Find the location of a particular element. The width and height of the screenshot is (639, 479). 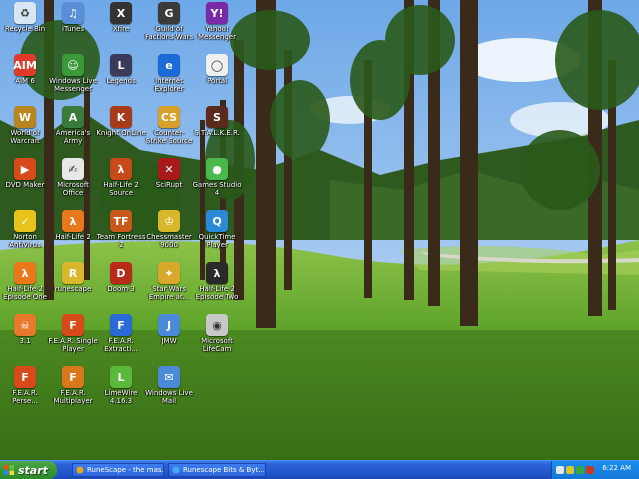

desktop-icon-norton: ✓ Norton AntiVirus is located at coordinates (25, 229).